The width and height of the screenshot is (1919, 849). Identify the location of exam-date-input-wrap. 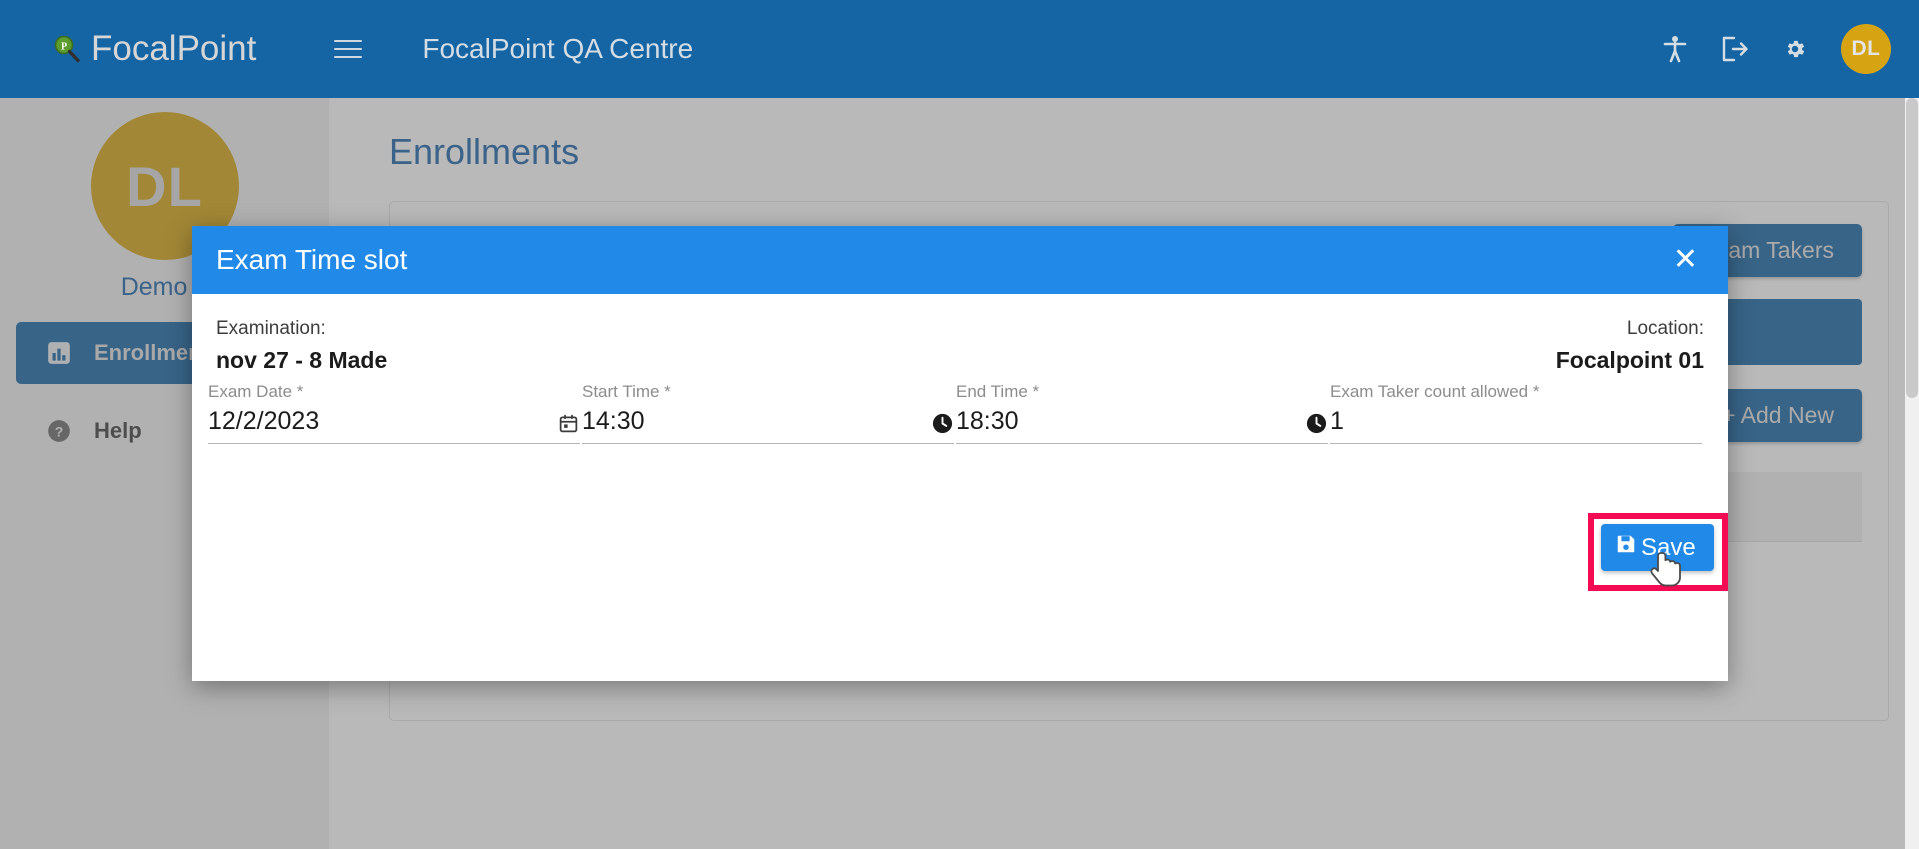
(394, 425).